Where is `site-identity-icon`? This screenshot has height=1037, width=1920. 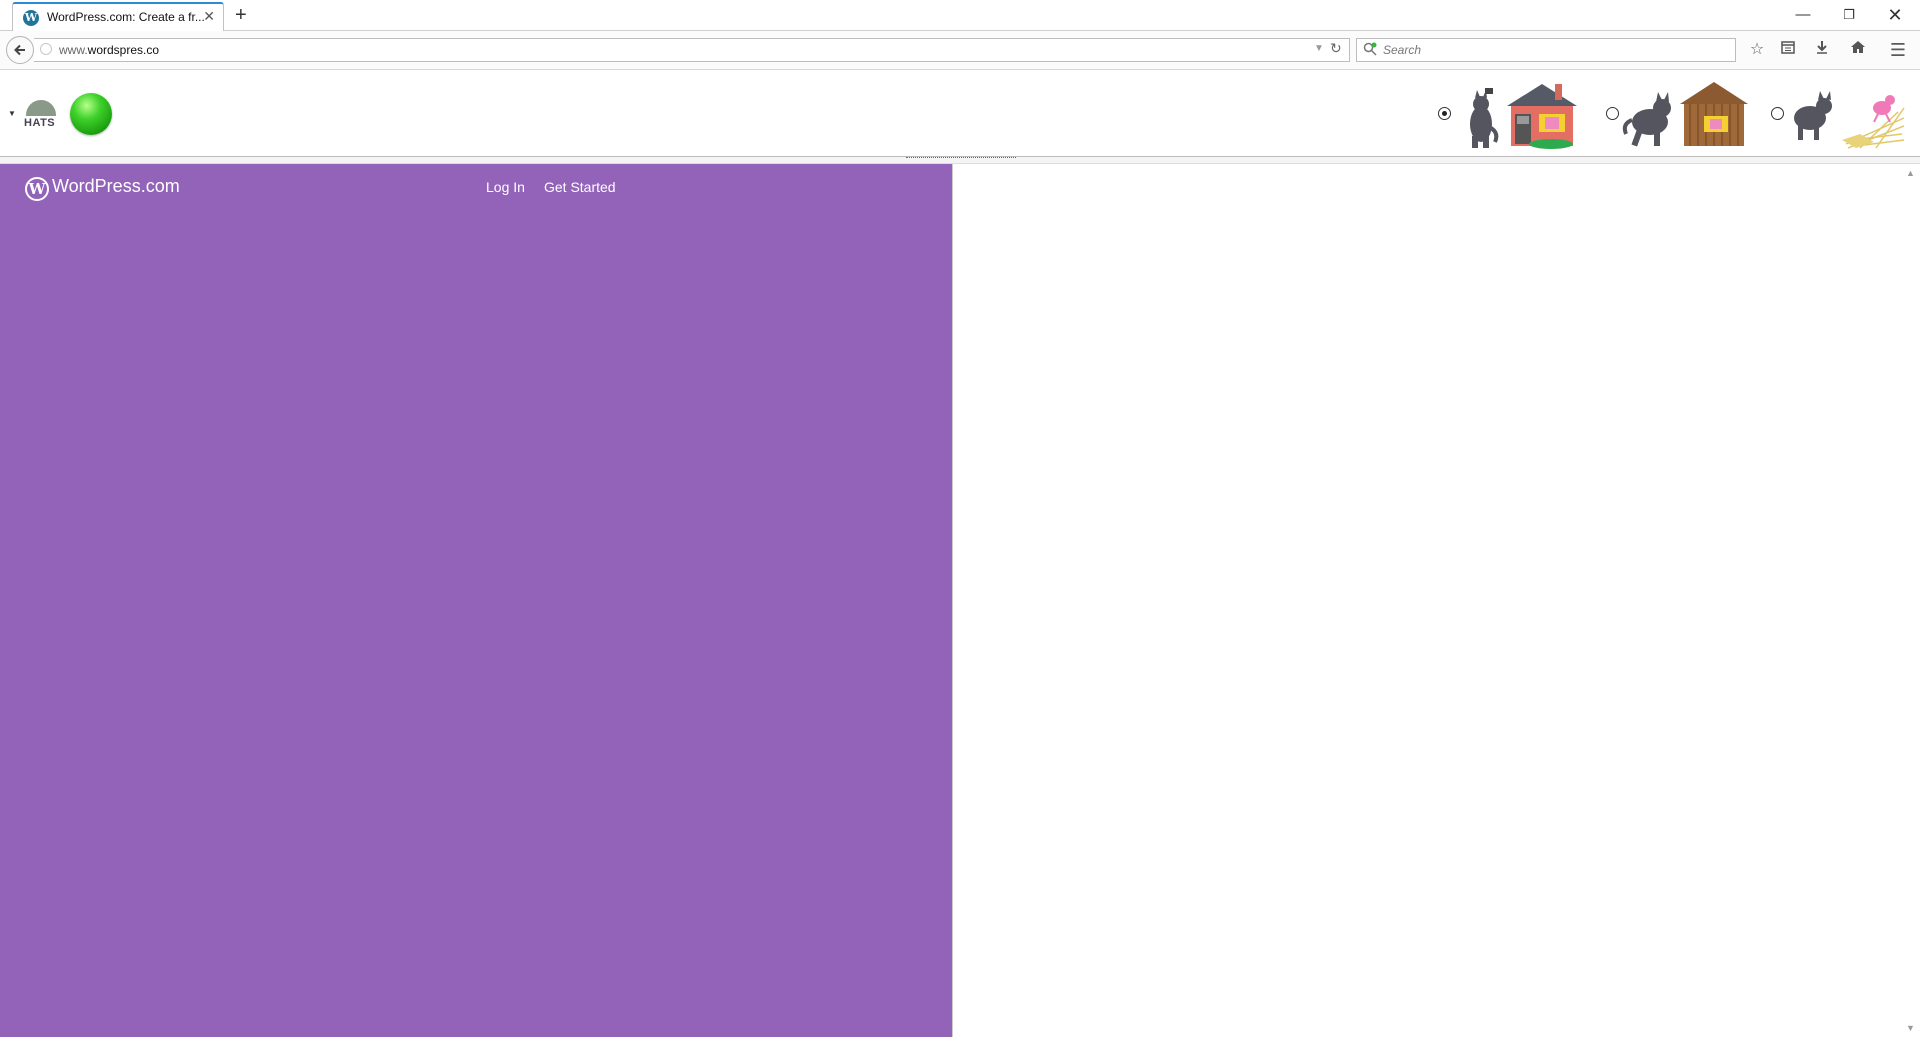
site-identity-icon is located at coordinates (46, 49).